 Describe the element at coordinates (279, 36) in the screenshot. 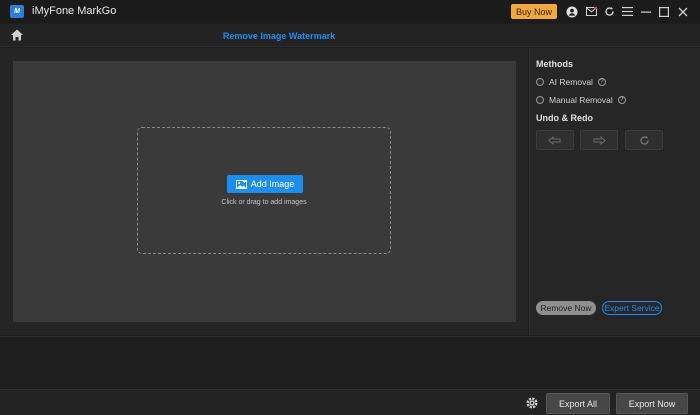

I see `page-title: Remove Image Watermark` at that location.